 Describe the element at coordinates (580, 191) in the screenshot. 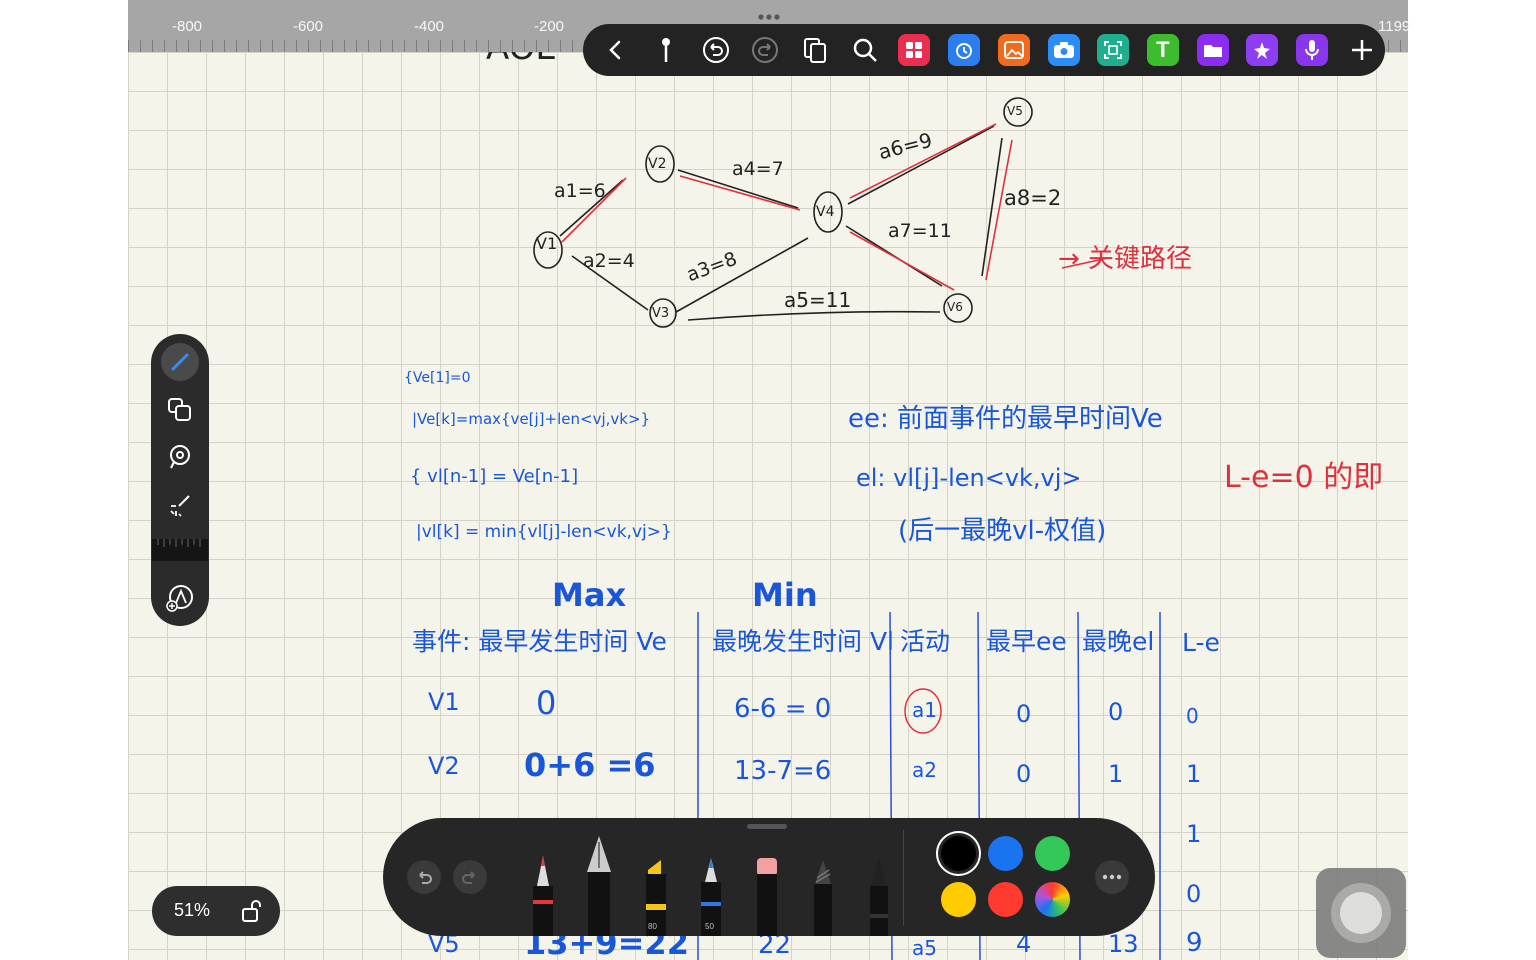

I see `edge-label-a1: a1=6` at that location.